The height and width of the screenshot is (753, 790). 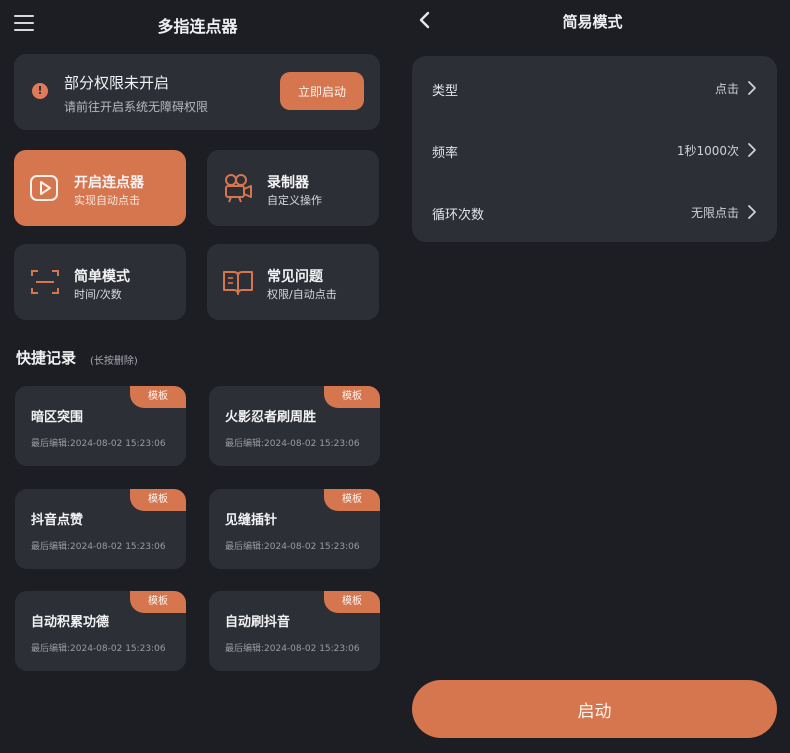 I want to click on start-button: 启动, so click(x=594, y=709).